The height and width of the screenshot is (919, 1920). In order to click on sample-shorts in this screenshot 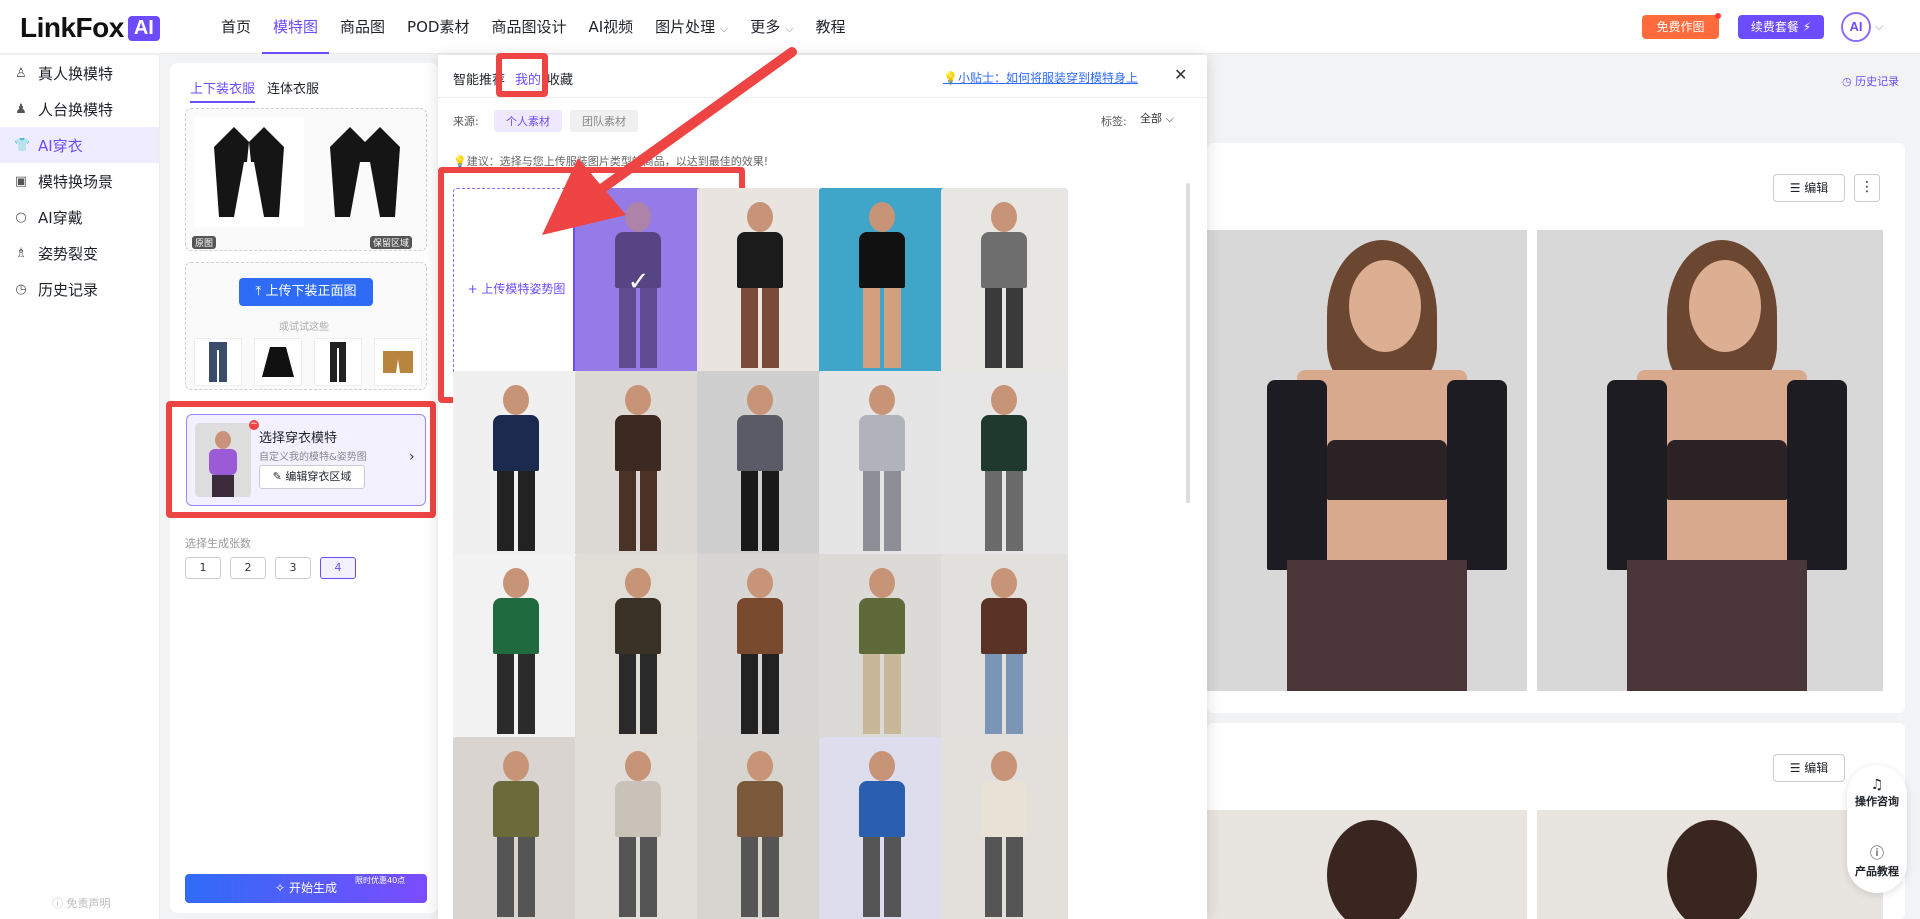, I will do `click(398, 362)`.